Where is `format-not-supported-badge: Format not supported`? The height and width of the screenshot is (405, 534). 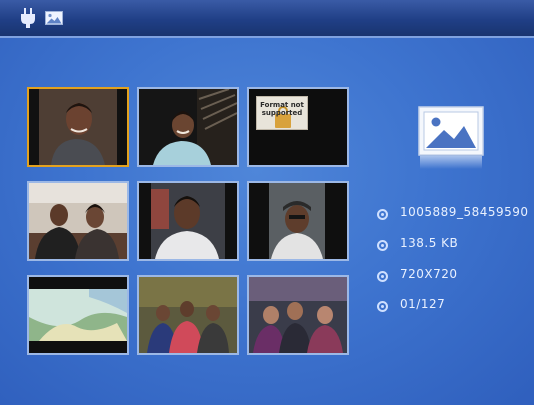 format-not-supported-badge: Format not supported is located at coordinates (282, 113).